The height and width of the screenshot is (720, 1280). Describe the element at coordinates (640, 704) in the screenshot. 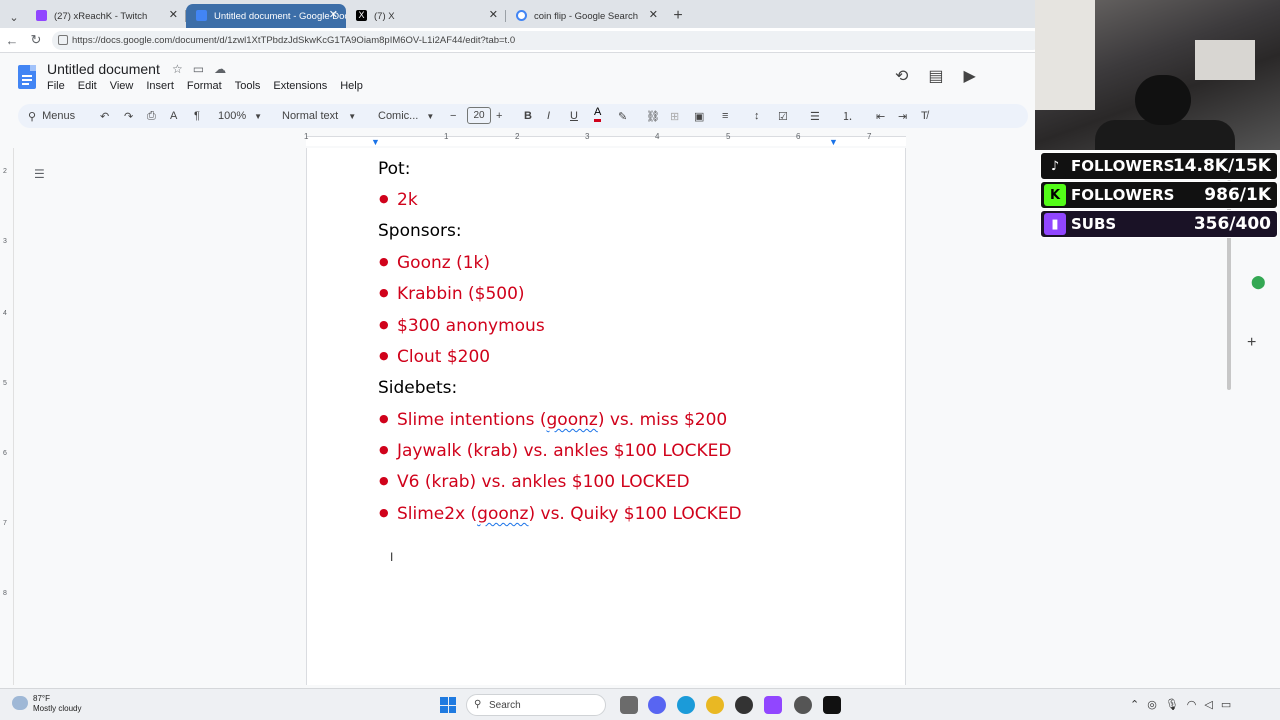

I see `windows-taskbar: 87°F Mostly cloudy ⚲ Search ⌃ ◎ 🎙︎ ◠ ◁ ▭` at that location.